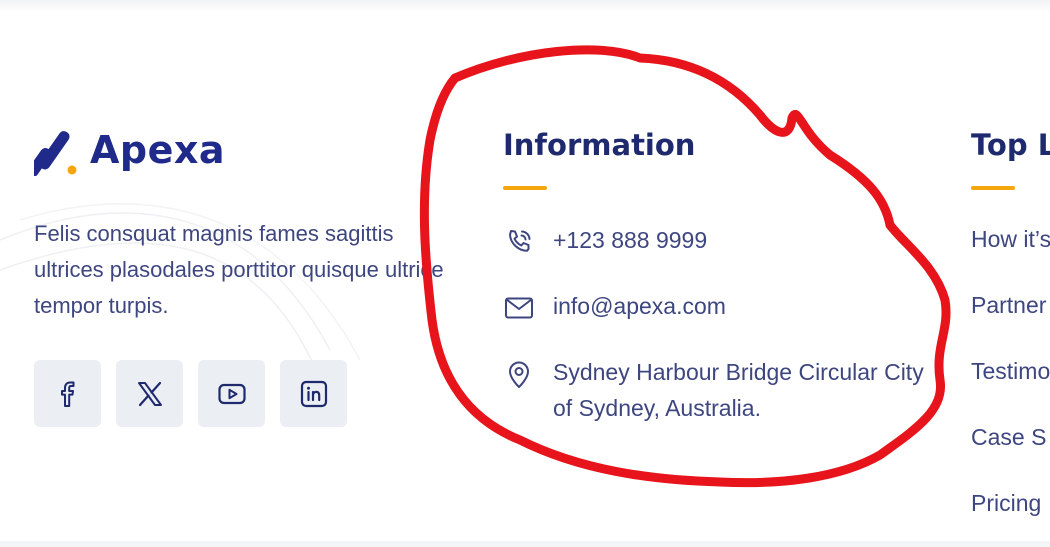 Image resolution: width=1050 pixels, height=547 pixels. What do you see at coordinates (190, 393) in the screenshot?
I see `social-links` at bounding box center [190, 393].